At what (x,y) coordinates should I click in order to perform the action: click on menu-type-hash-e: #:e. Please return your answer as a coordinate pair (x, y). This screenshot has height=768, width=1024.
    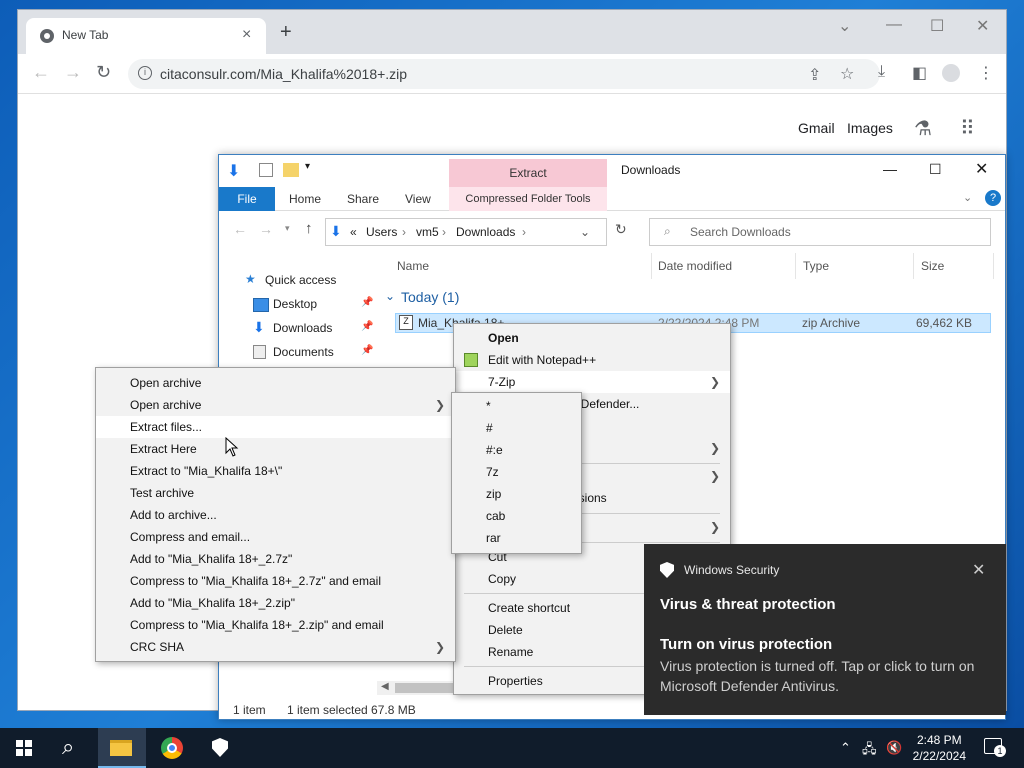
    Looking at the image, I should click on (516, 450).